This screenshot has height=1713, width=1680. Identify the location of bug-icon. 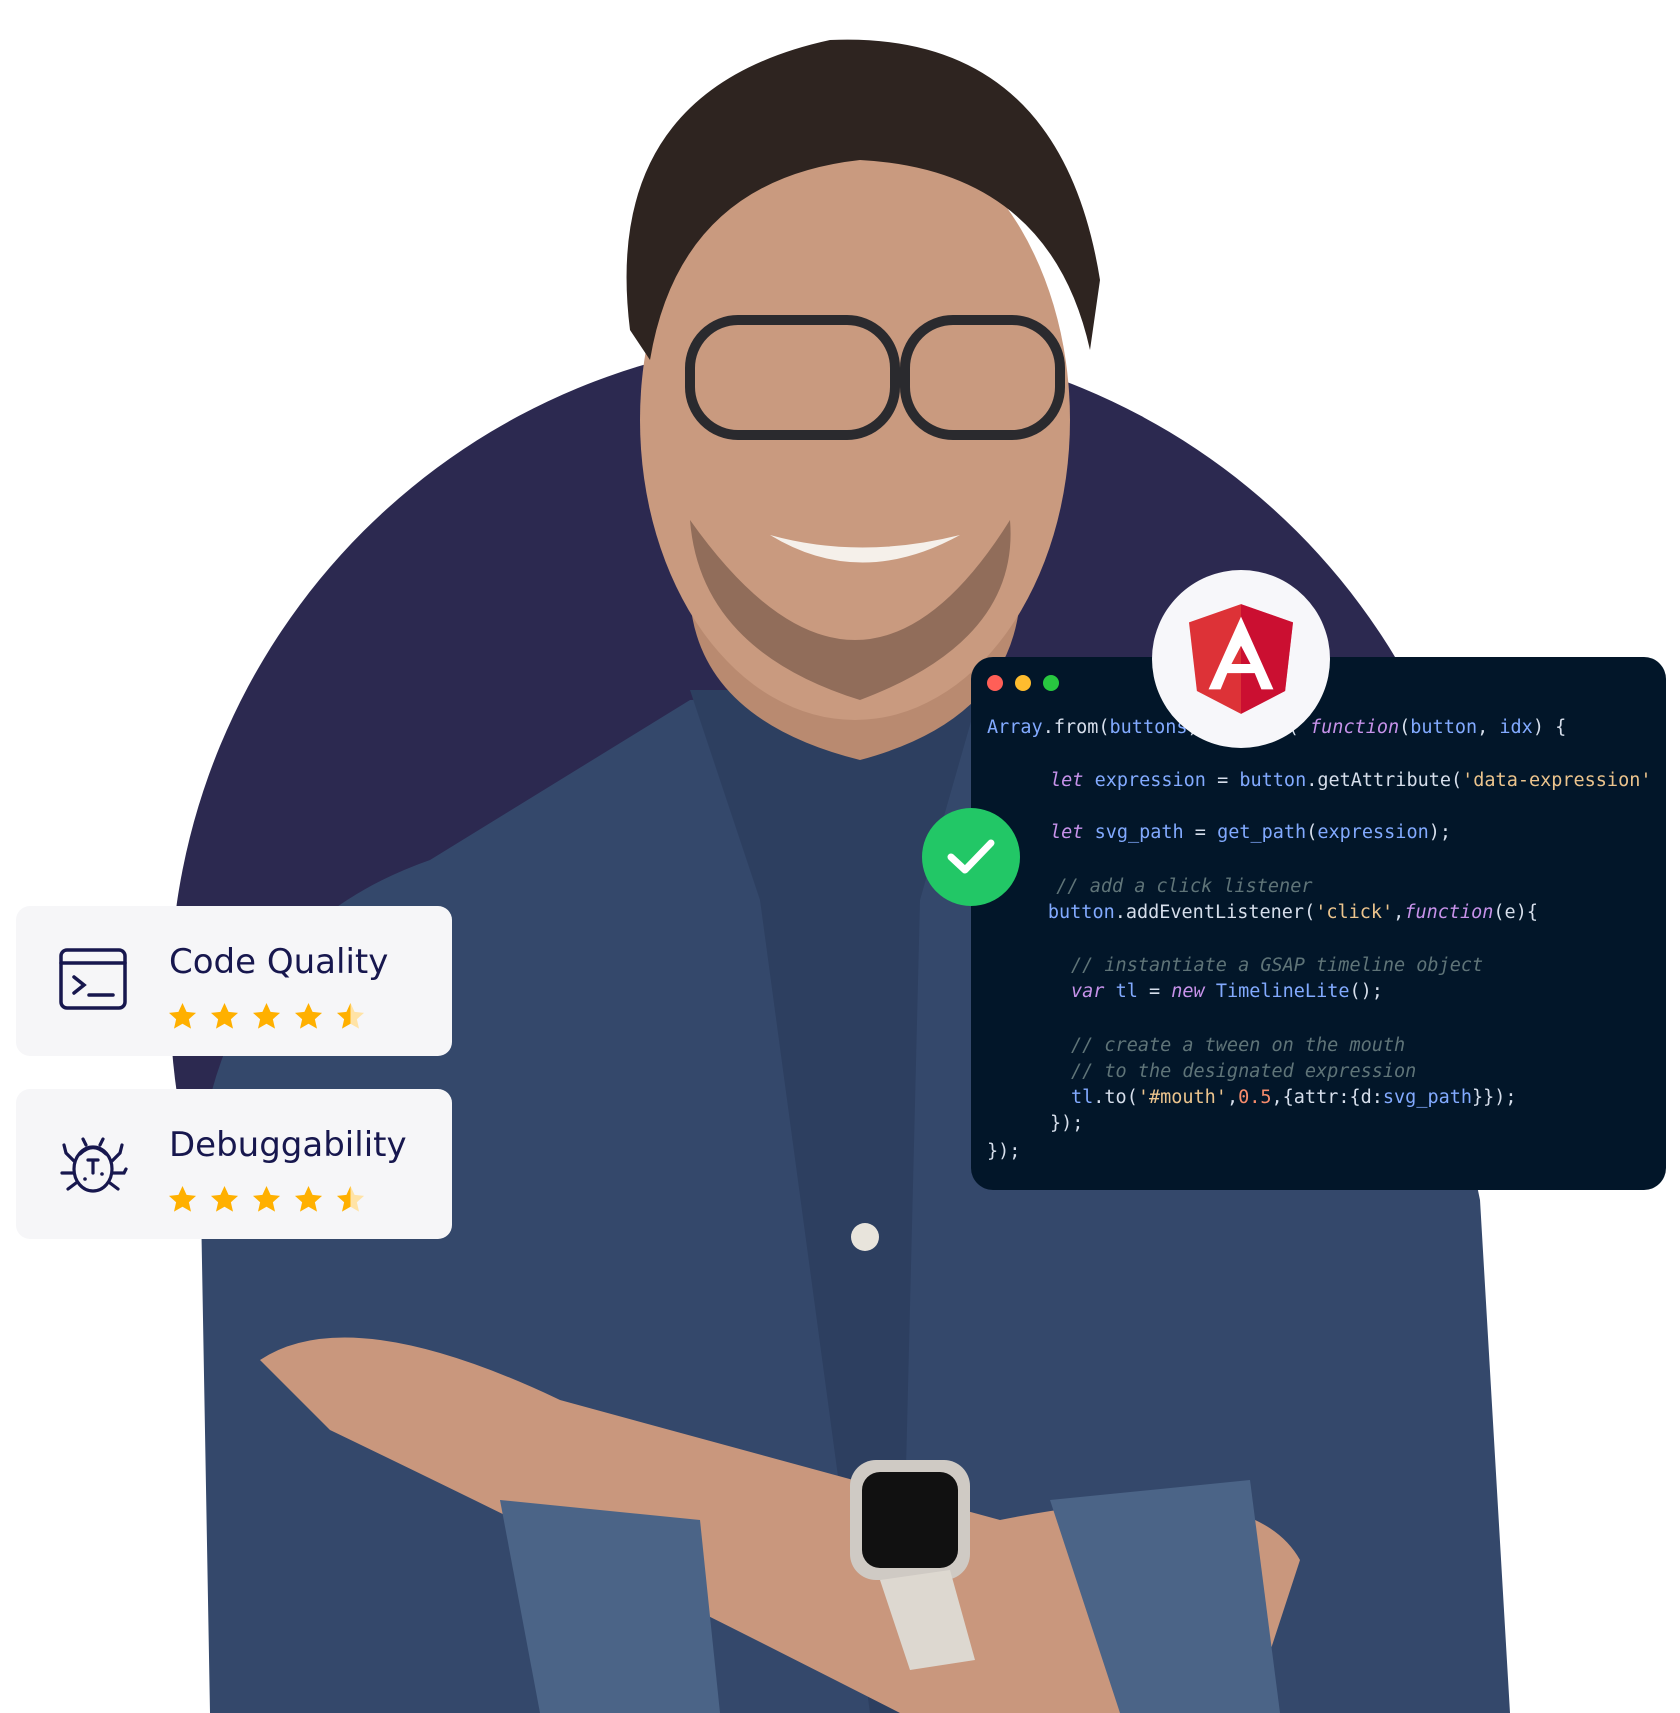
(94, 1165).